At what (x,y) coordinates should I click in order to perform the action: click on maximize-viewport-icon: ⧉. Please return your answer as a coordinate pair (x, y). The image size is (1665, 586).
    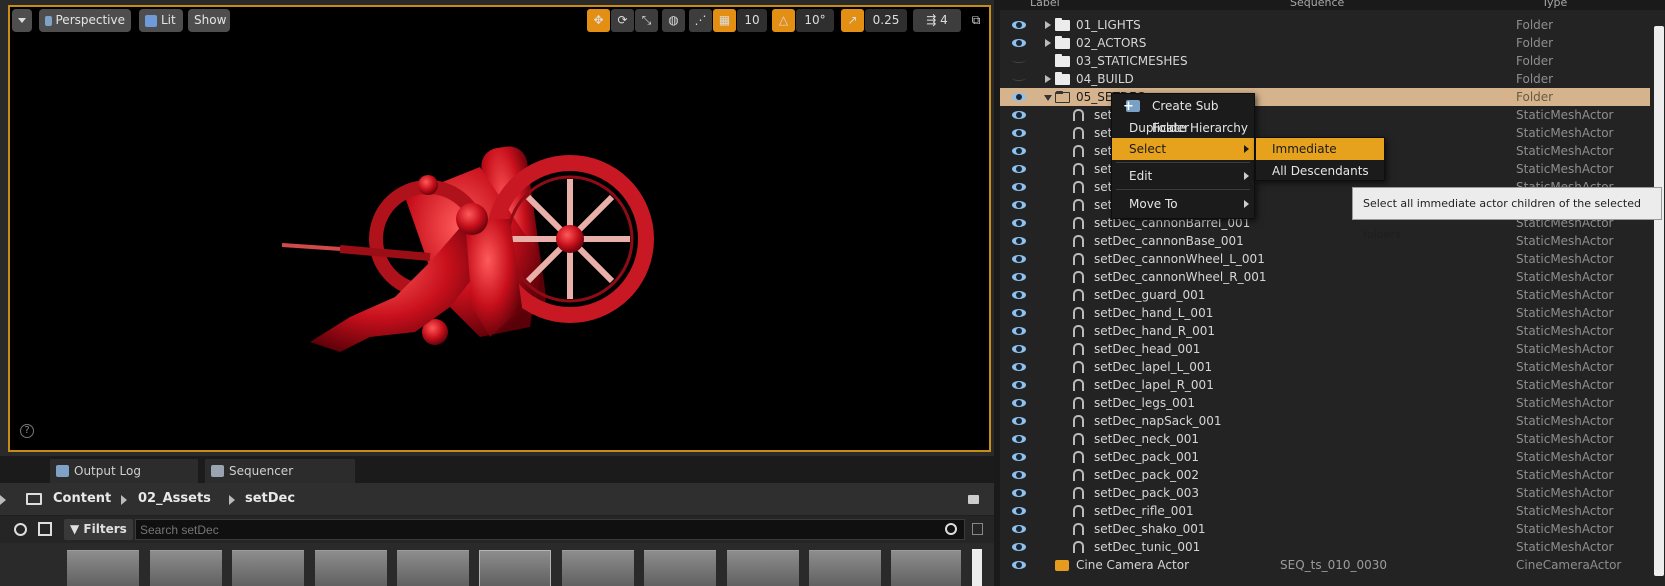
    Looking at the image, I should click on (976, 20).